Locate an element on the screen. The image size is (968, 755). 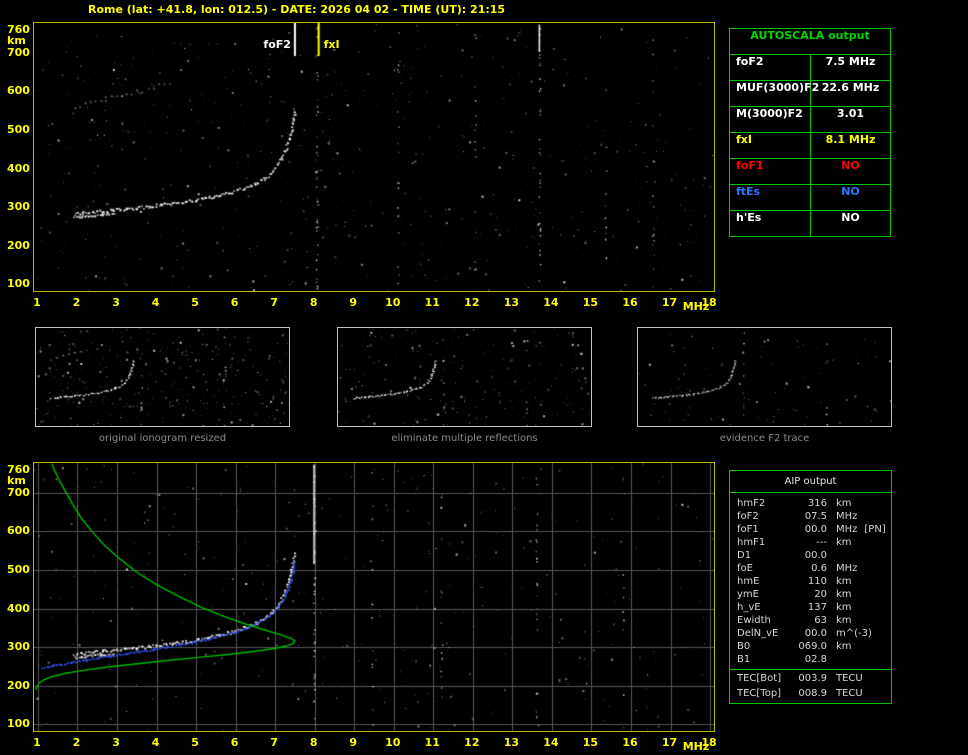
aip-row: DelN_vE 00.0 m^(-3) is located at coordinates (810, 633).